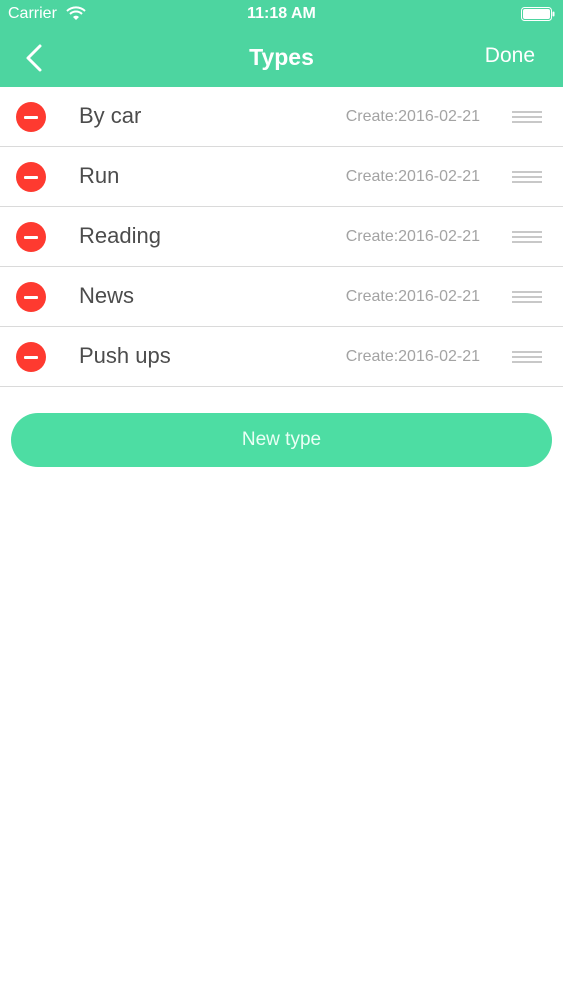 The width and height of the screenshot is (563, 1000). Describe the element at coordinates (281, 117) in the screenshot. I see `type-row: By car Create:2016-02-21` at that location.